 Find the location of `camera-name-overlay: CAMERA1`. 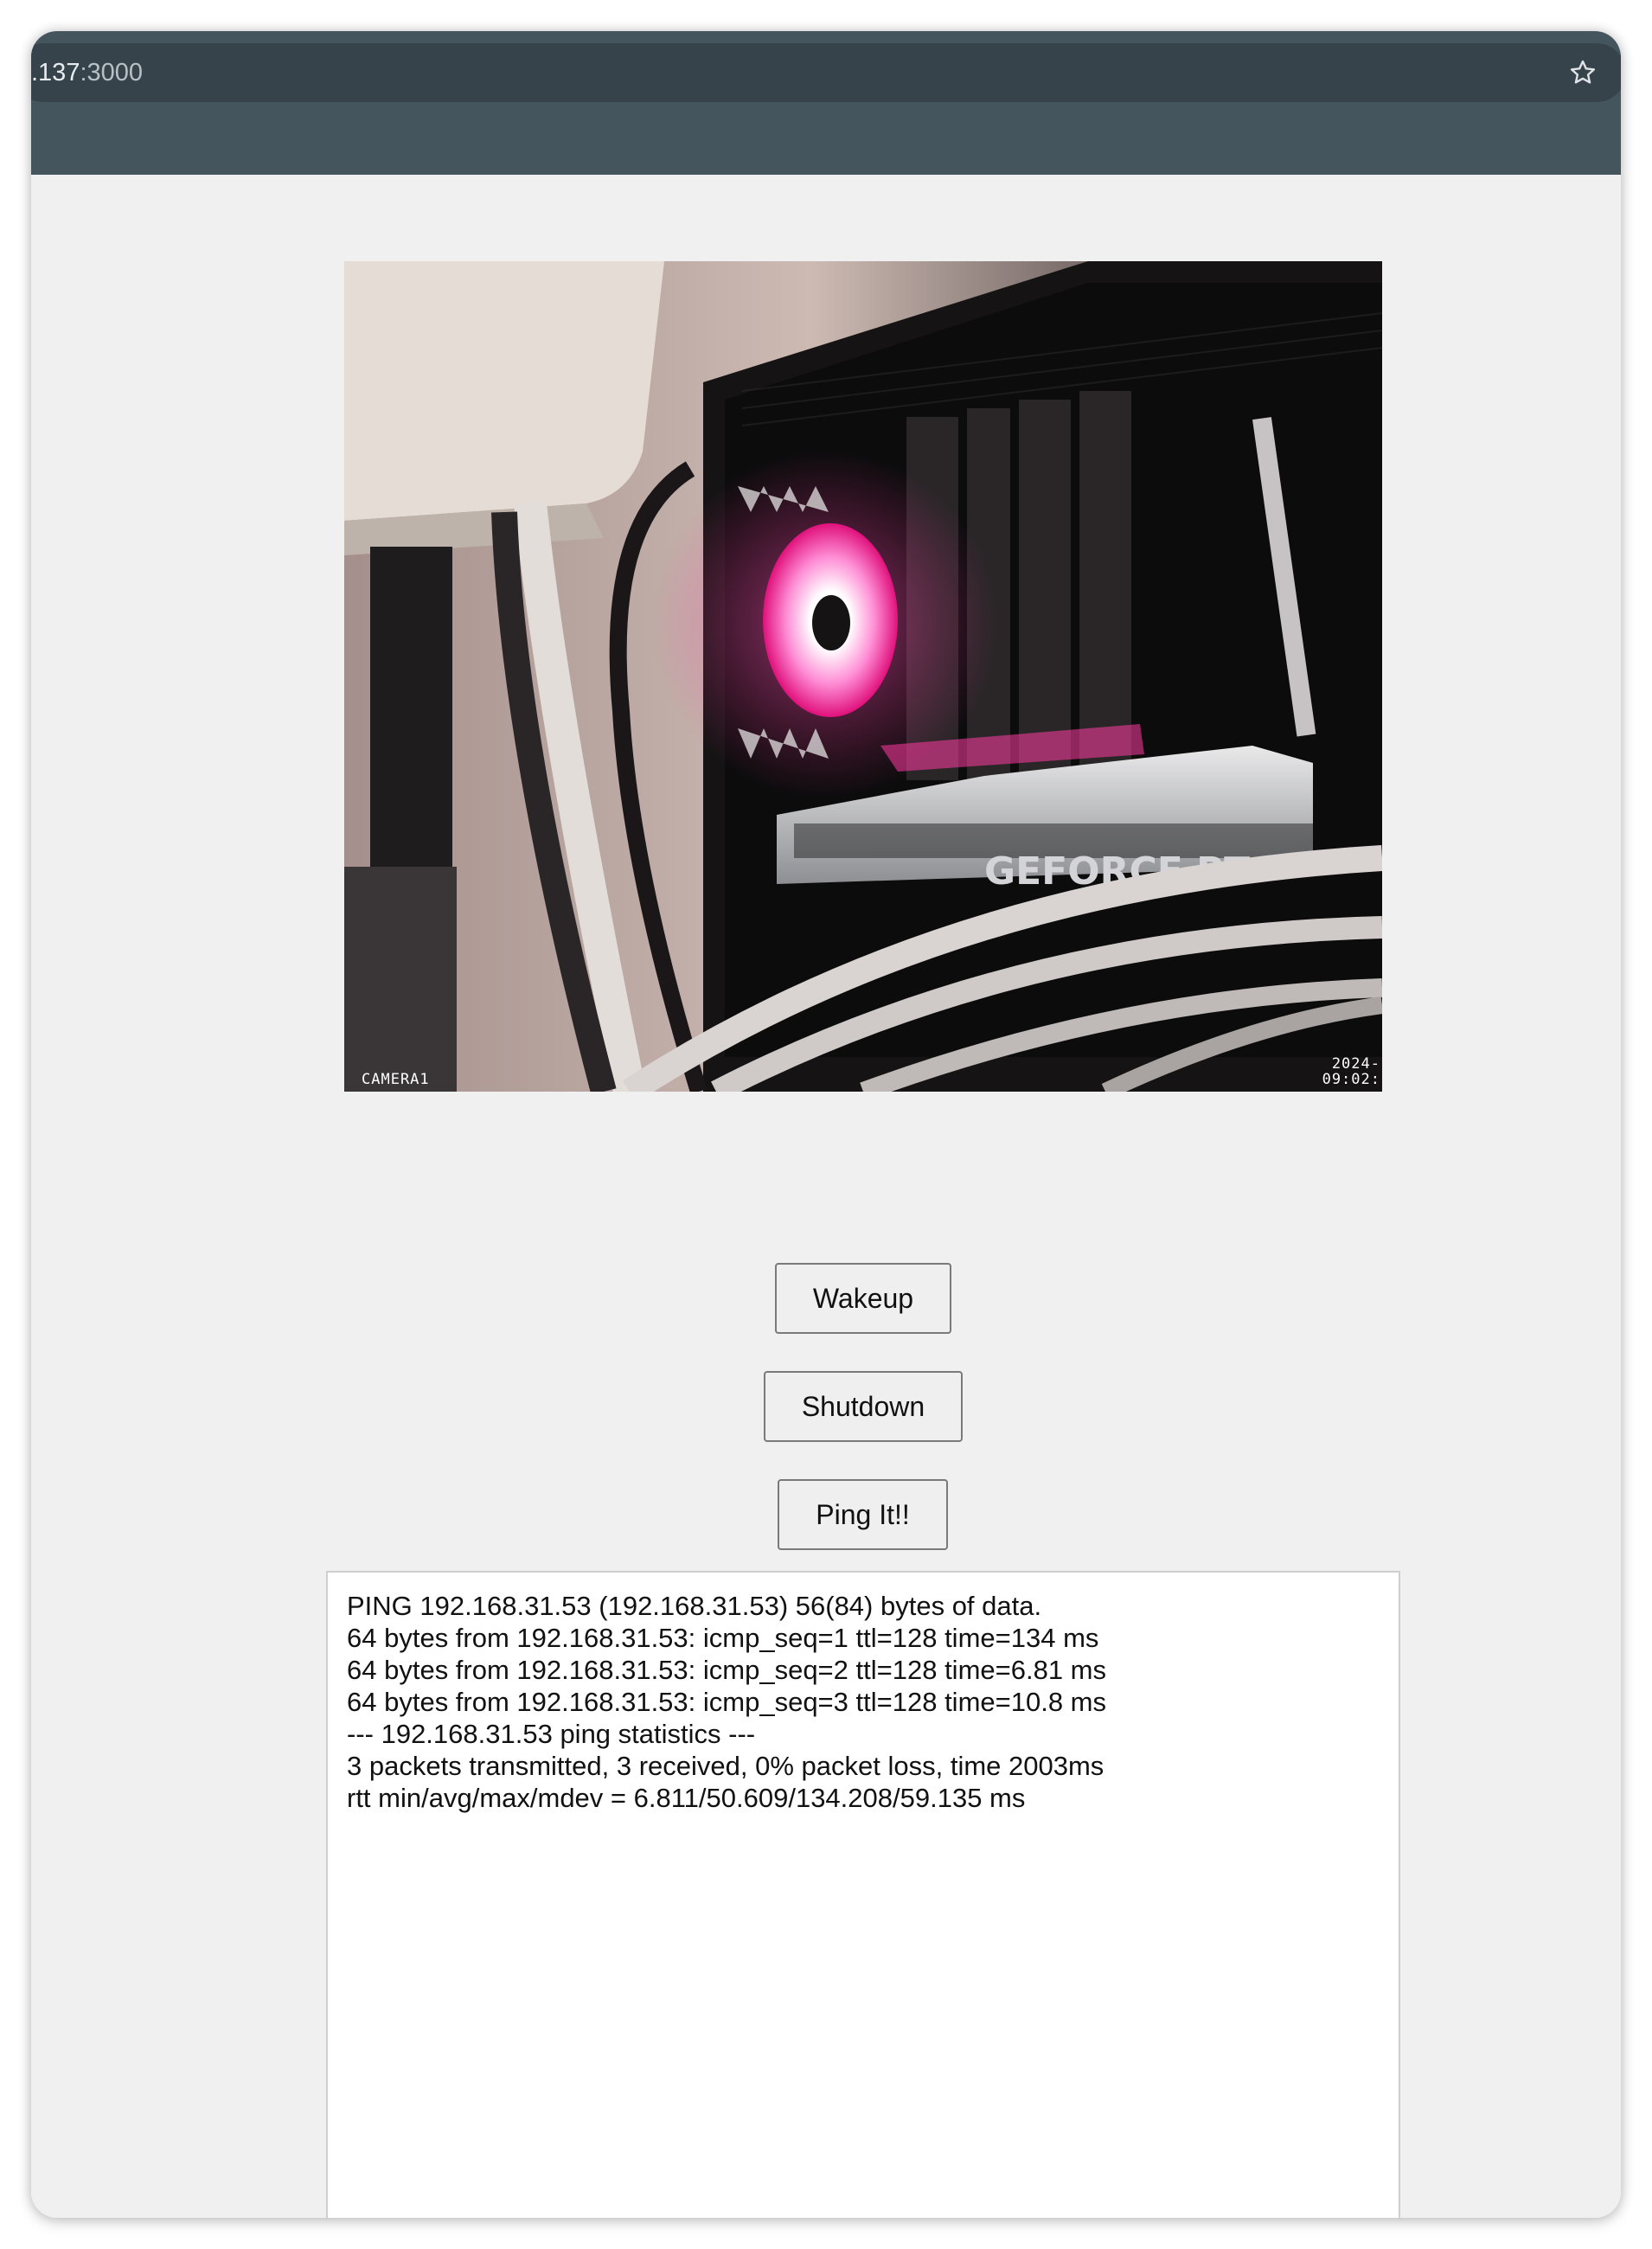

camera-name-overlay: CAMERA1 is located at coordinates (396, 1079).